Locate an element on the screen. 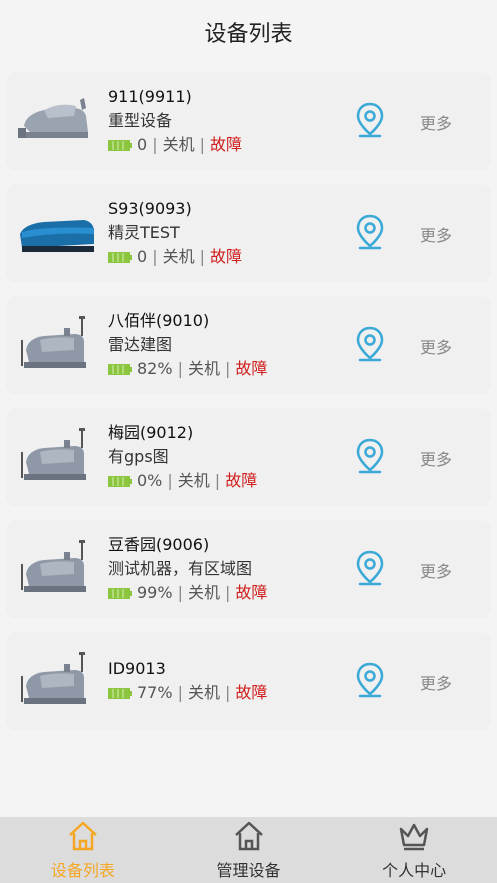 The width and height of the screenshot is (497, 883). device-name: 梅园(9012) is located at coordinates (151, 432).